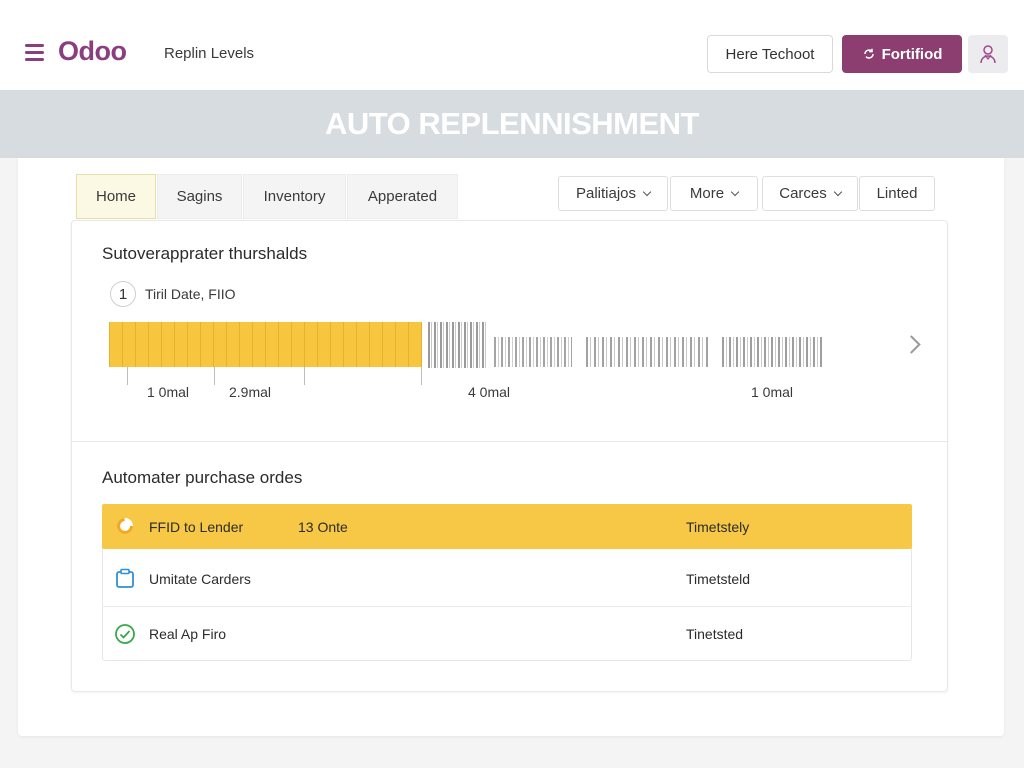 This screenshot has width=1024, height=768. I want to click on filter-linted-button: Linted, so click(897, 193).